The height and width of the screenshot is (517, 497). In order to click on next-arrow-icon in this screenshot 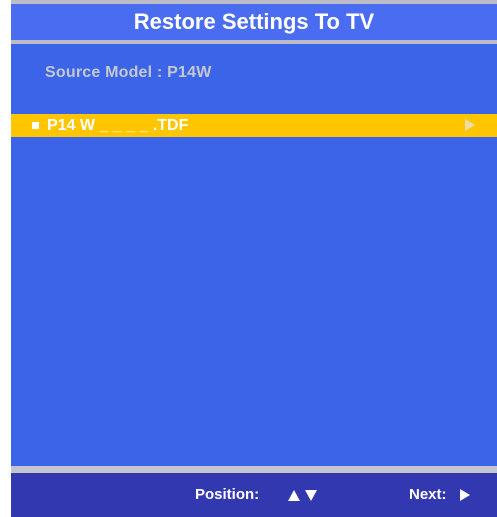, I will do `click(465, 495)`.